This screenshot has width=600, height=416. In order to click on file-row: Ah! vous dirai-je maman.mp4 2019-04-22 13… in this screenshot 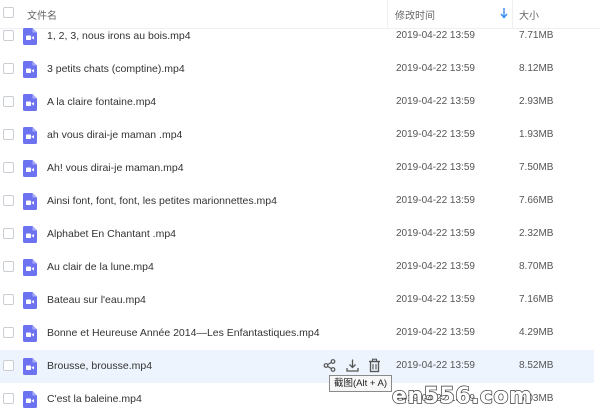, I will do `click(300, 168)`.